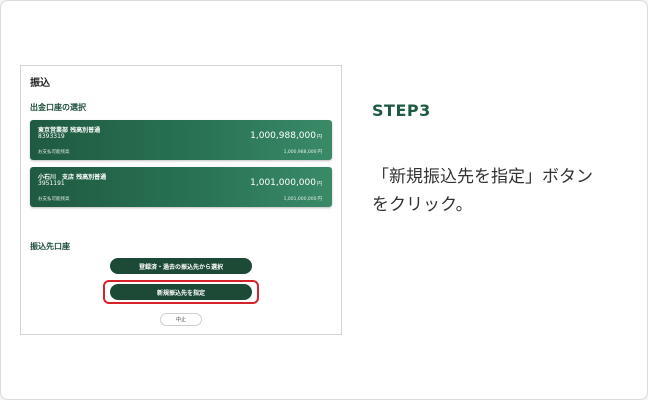 Image resolution: width=648 pixels, height=400 pixels. I want to click on step-description-line2: をクリック。, so click(422, 205).